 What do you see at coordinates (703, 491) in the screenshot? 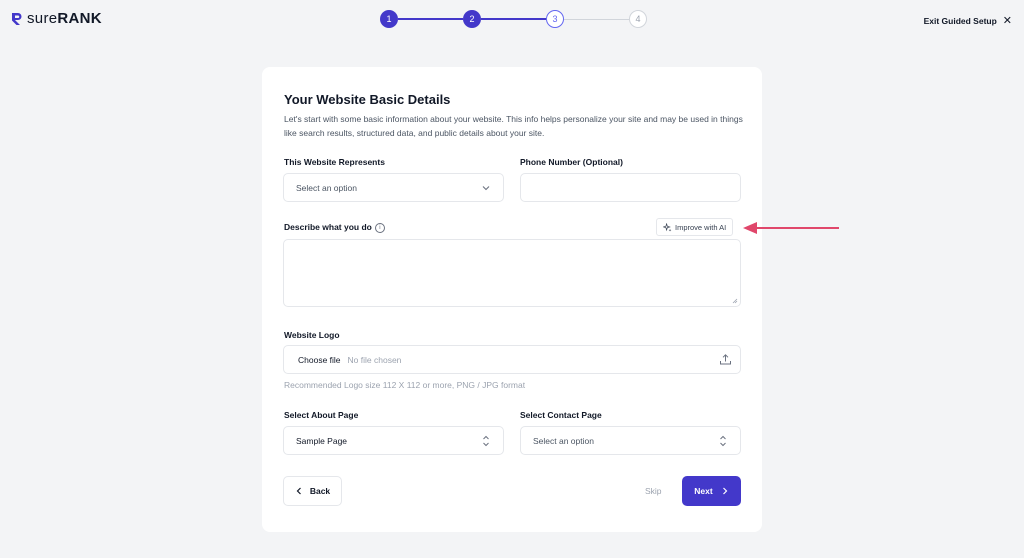
I see `next-label: Next` at bounding box center [703, 491].